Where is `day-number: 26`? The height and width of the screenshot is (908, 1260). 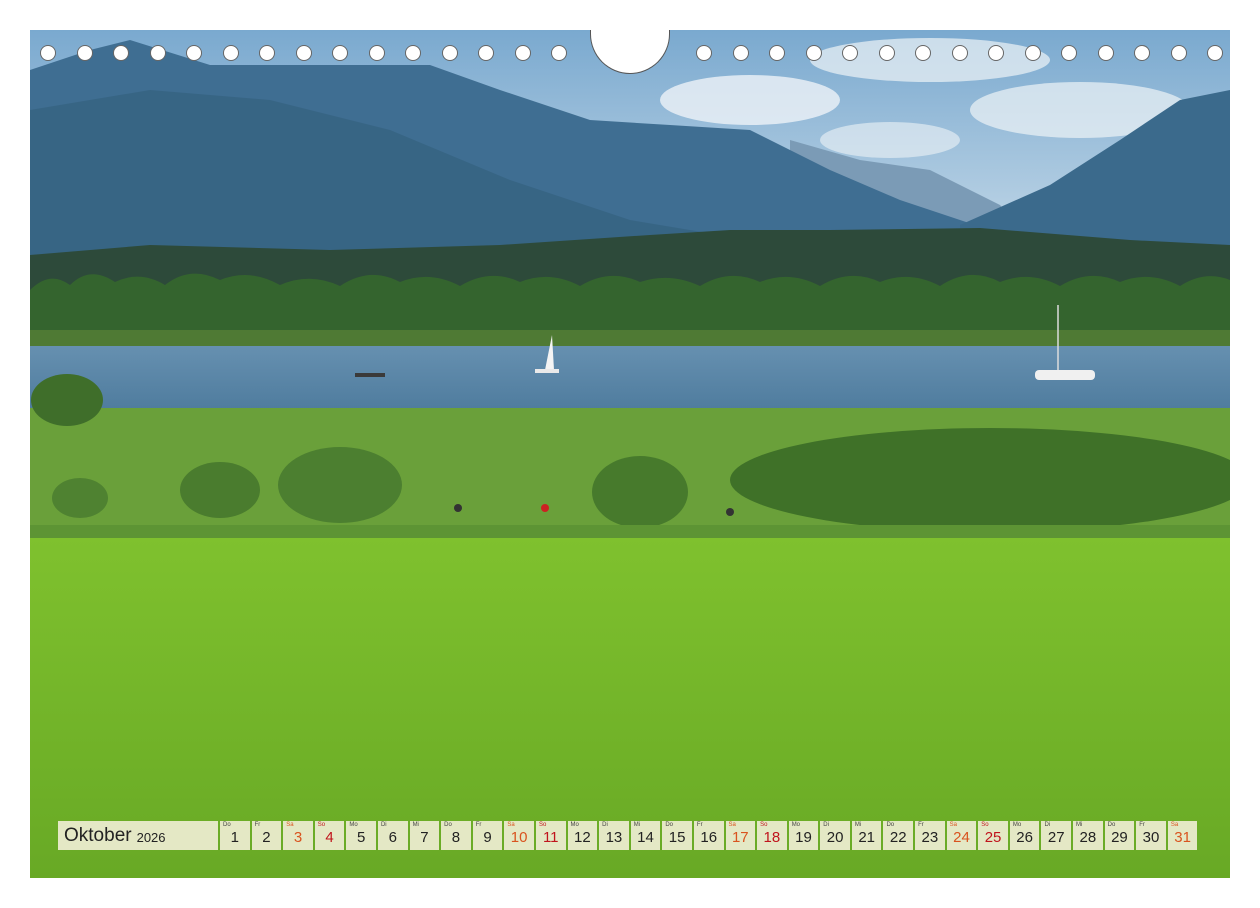 day-number: 26 is located at coordinates (1024, 837).